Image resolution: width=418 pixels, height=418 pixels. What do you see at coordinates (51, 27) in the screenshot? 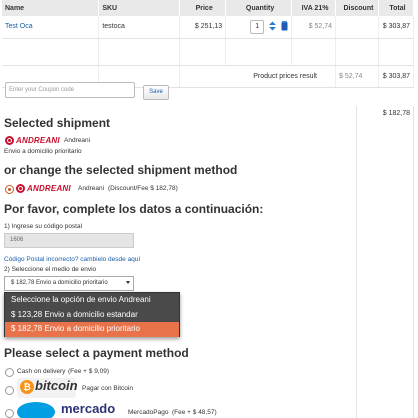
I see `item-name: Test Oca` at bounding box center [51, 27].